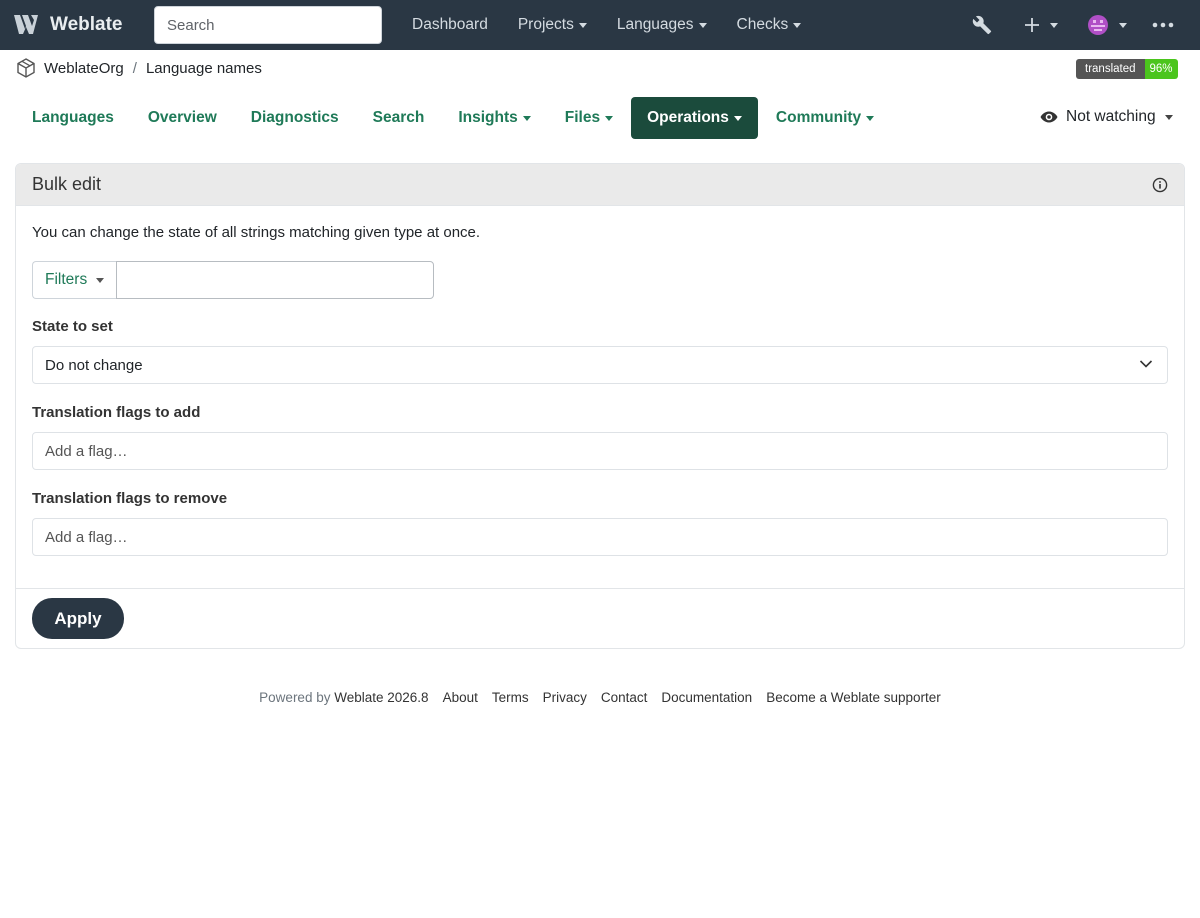  What do you see at coordinates (78, 618) in the screenshot?
I see `apply-button: Apply` at bounding box center [78, 618].